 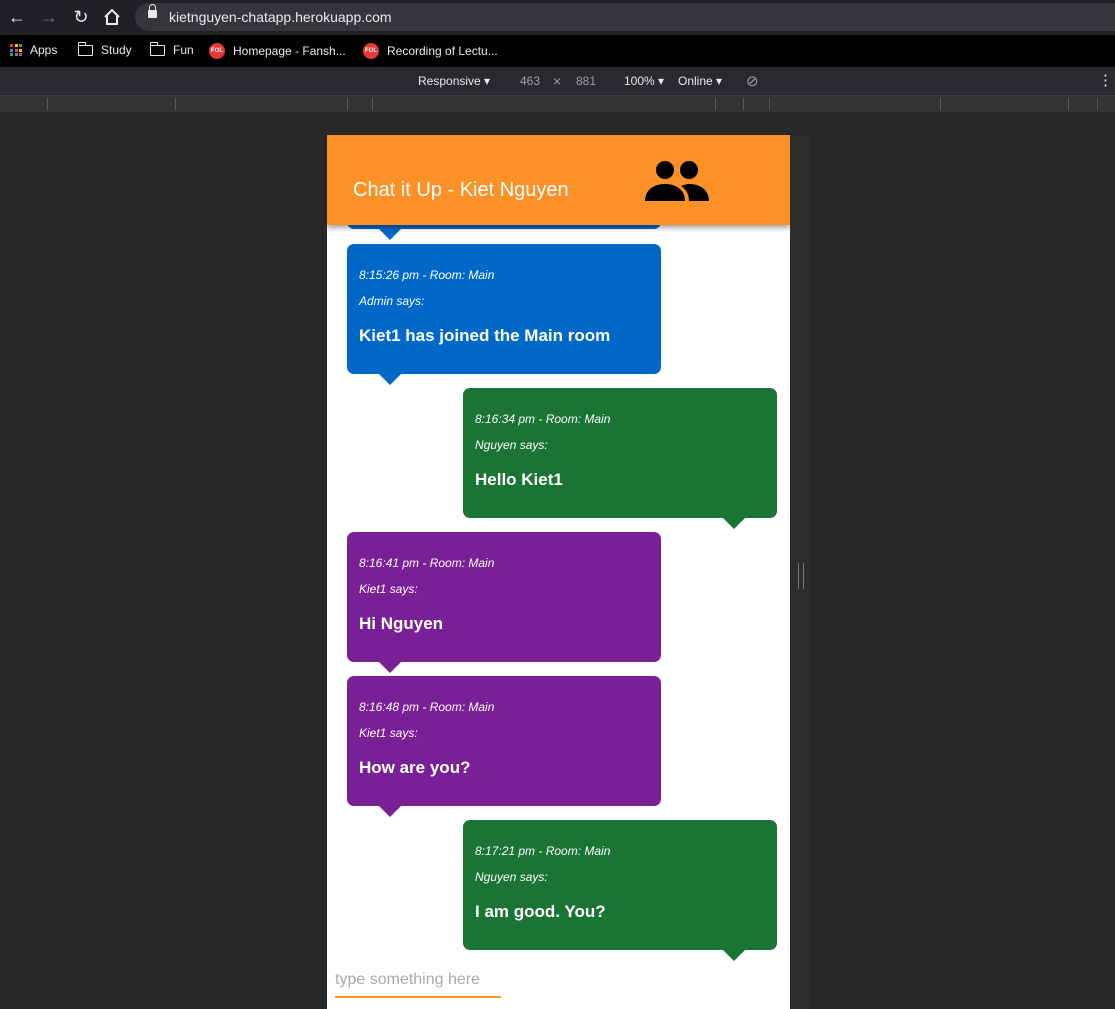 I want to click on home-icon, so click(x=112, y=17).